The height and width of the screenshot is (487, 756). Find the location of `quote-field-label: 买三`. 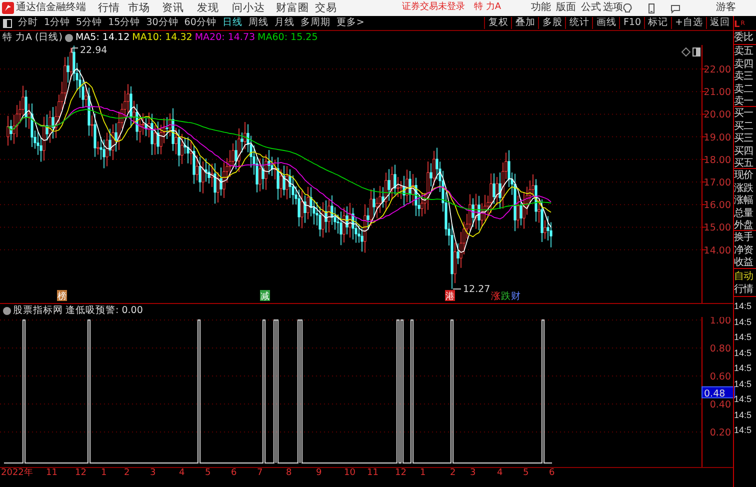

quote-field-label: 买三 is located at coordinates (744, 139).